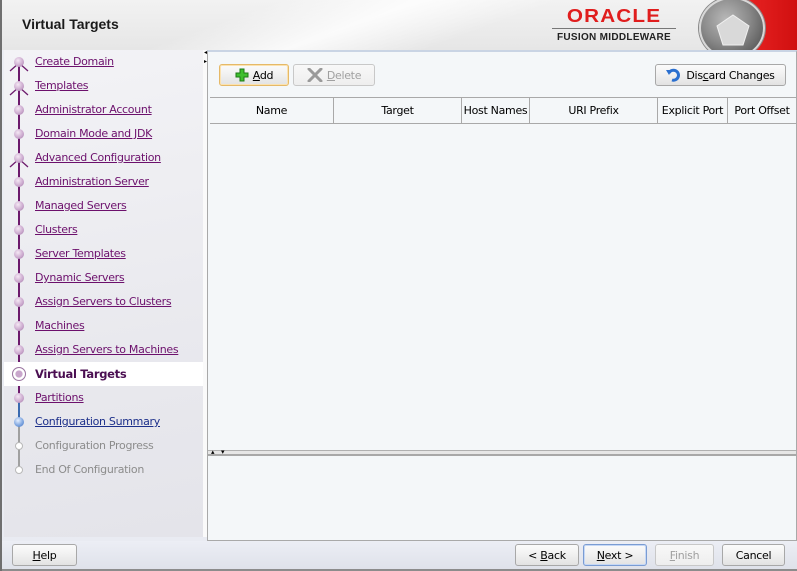 Image resolution: width=797 pixels, height=571 pixels. I want to click on nav-step-configuration-summary: Configuration Summary, so click(103, 422).